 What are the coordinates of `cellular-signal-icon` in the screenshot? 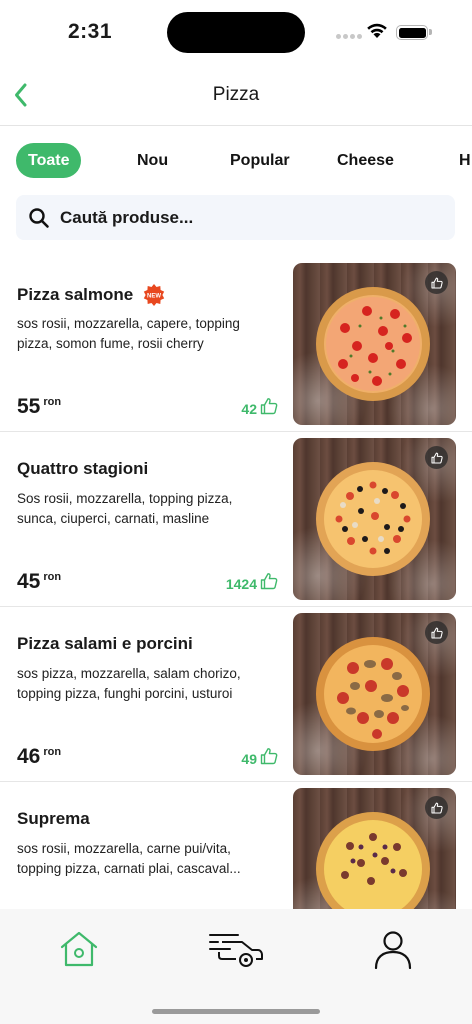 It's located at (349, 36).